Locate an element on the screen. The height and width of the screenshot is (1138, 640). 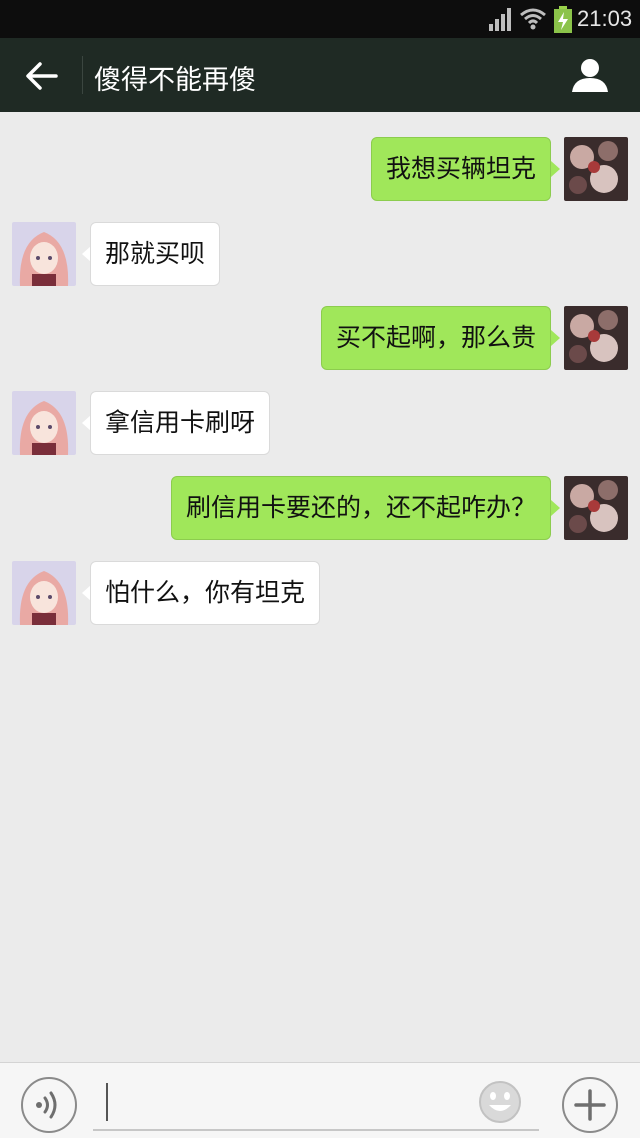
message-incoming: 拿信用卡刷呀 is located at coordinates (320, 423).